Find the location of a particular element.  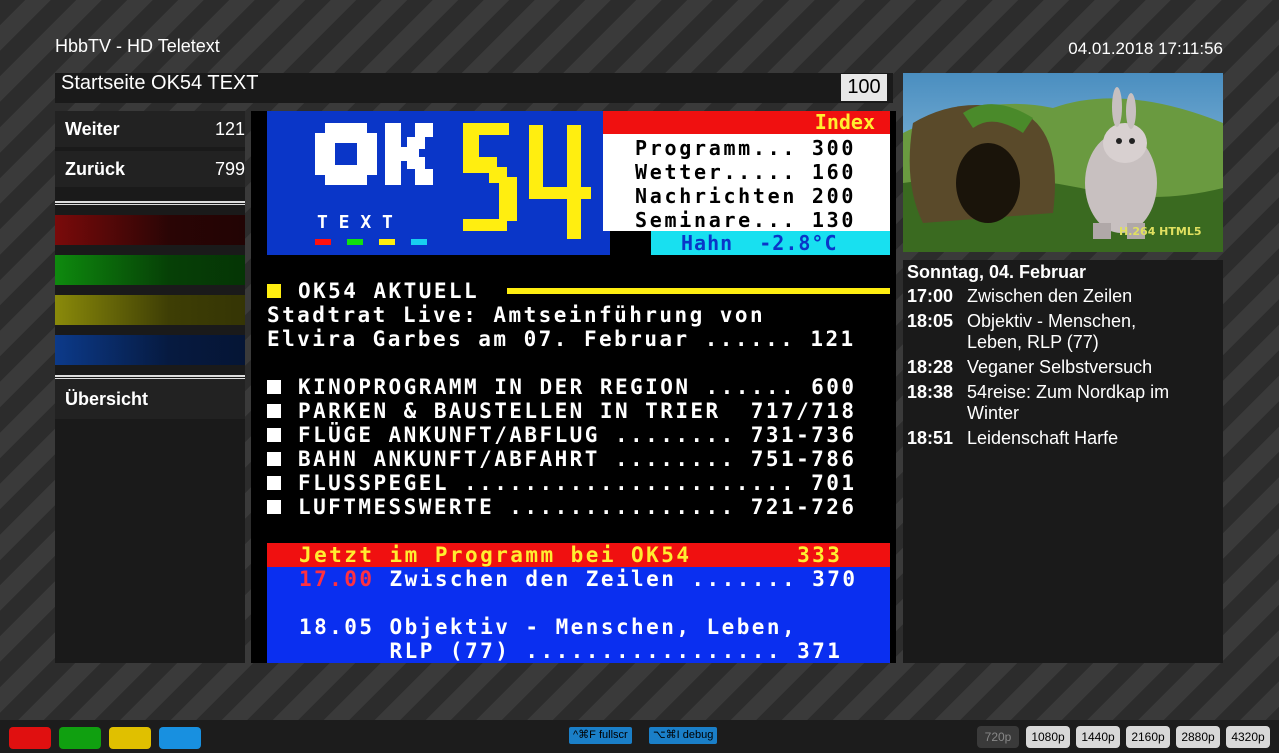

program-header: Jetzt im Programm bei OK54 333 is located at coordinates (570, 555).